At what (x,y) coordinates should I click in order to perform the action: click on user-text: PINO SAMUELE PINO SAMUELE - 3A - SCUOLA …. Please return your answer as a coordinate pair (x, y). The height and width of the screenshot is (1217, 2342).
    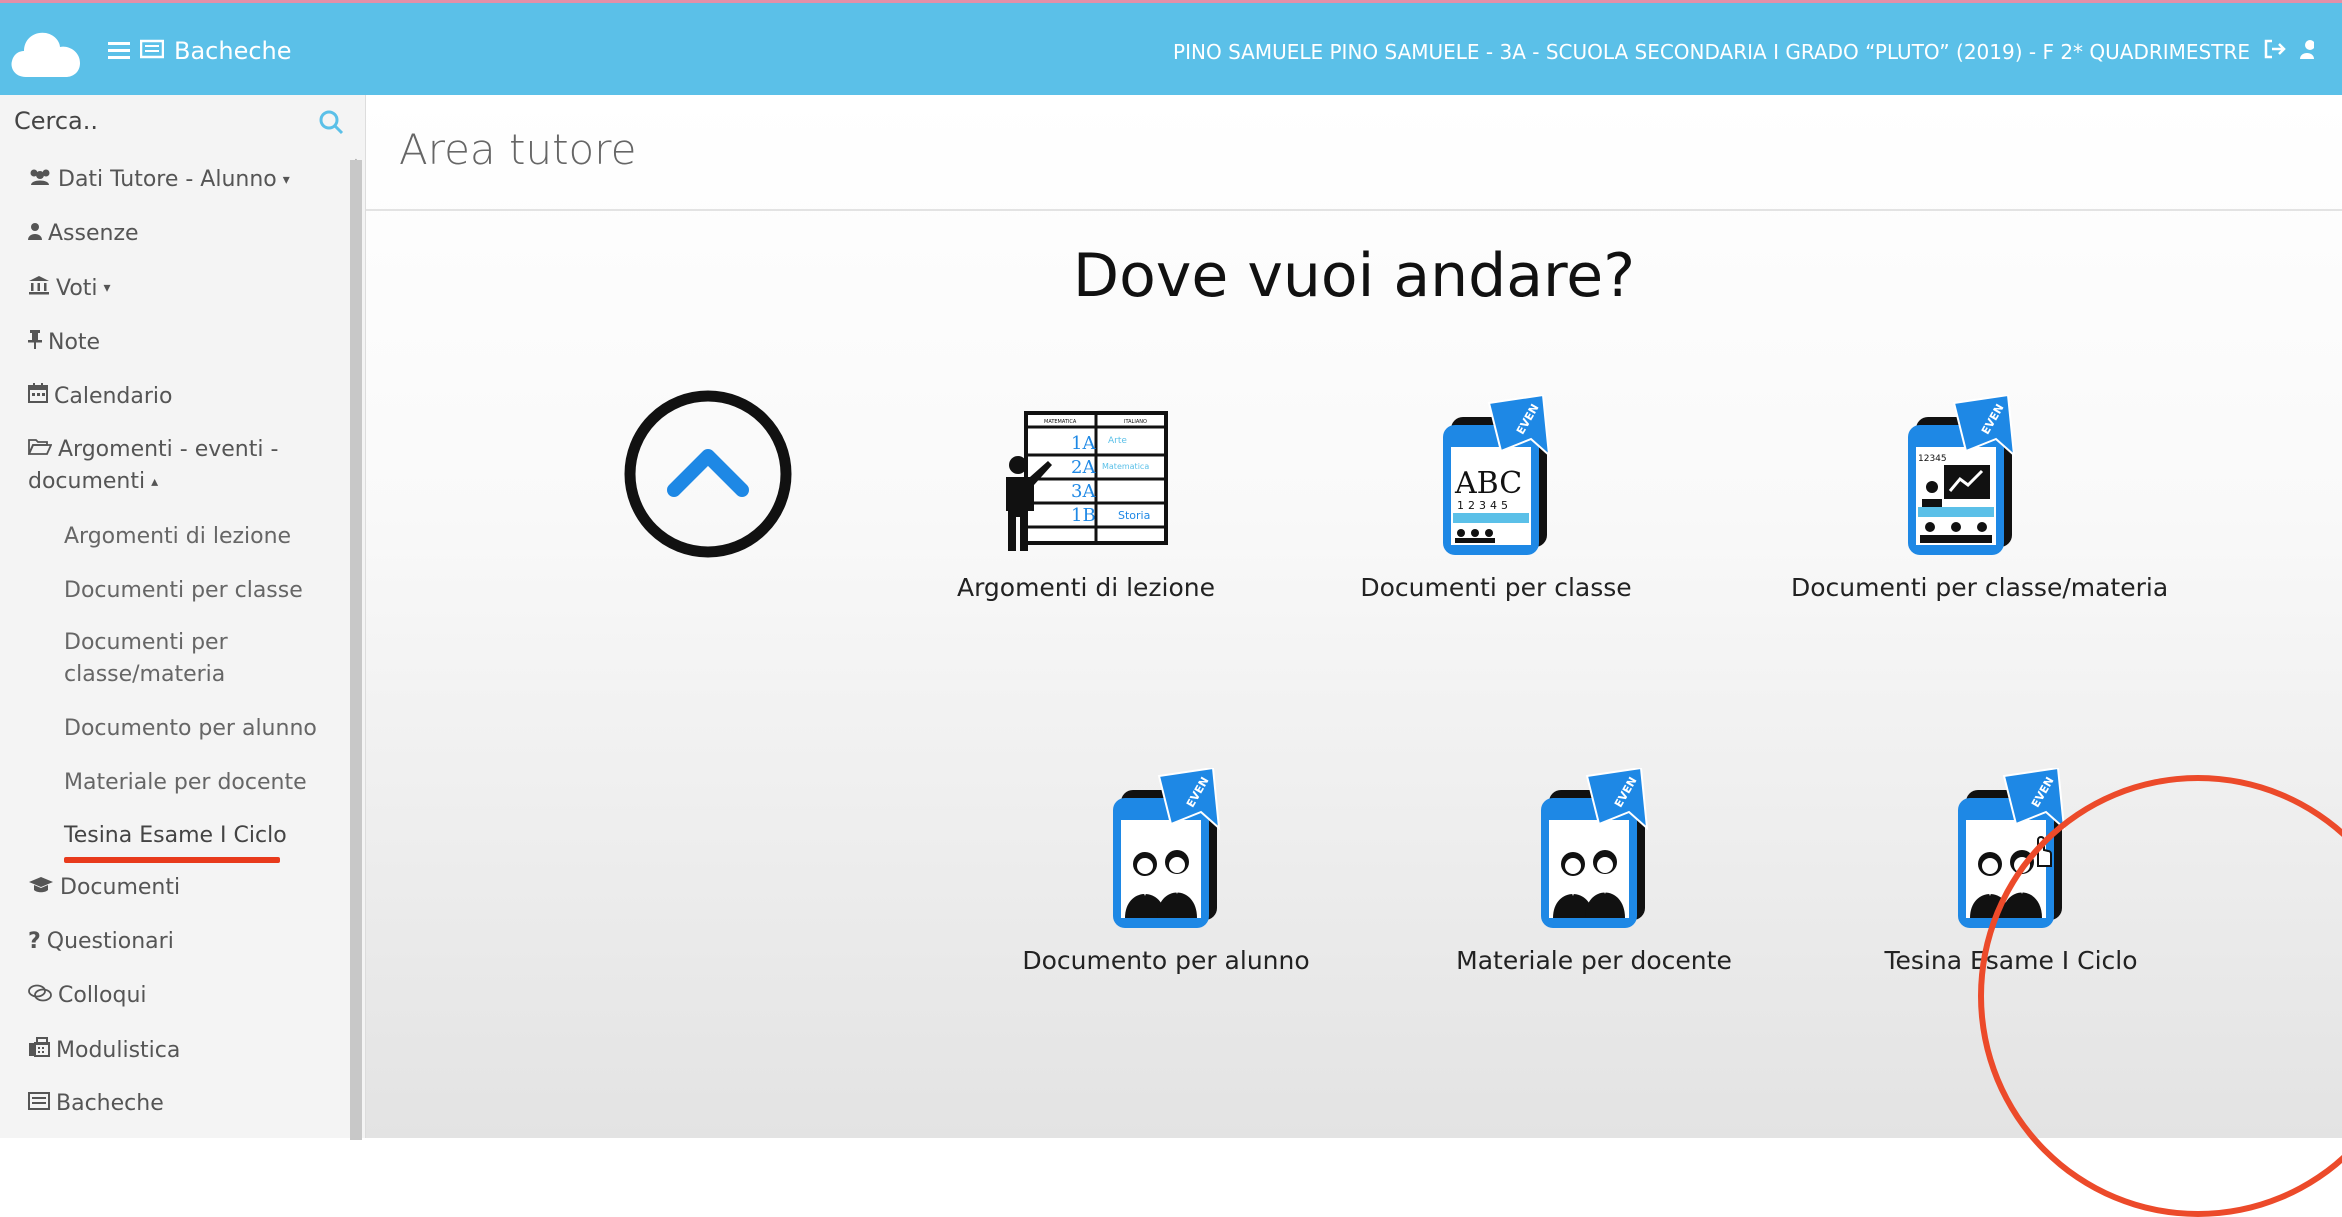
    Looking at the image, I should click on (1711, 51).